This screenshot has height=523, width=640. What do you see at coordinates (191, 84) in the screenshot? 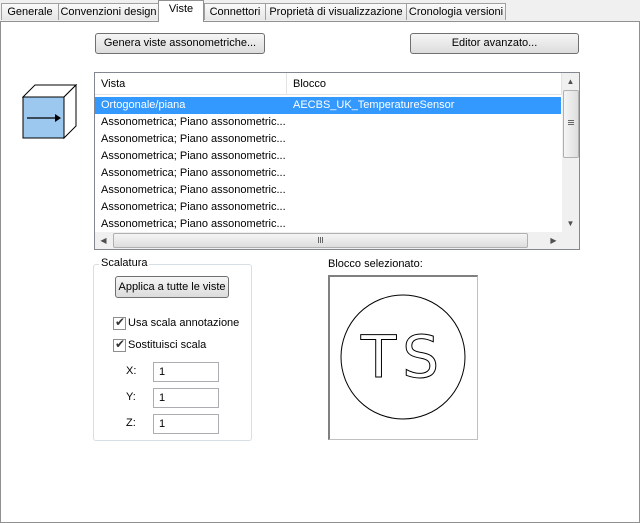
I see `column-header-vista: Vista` at bounding box center [191, 84].